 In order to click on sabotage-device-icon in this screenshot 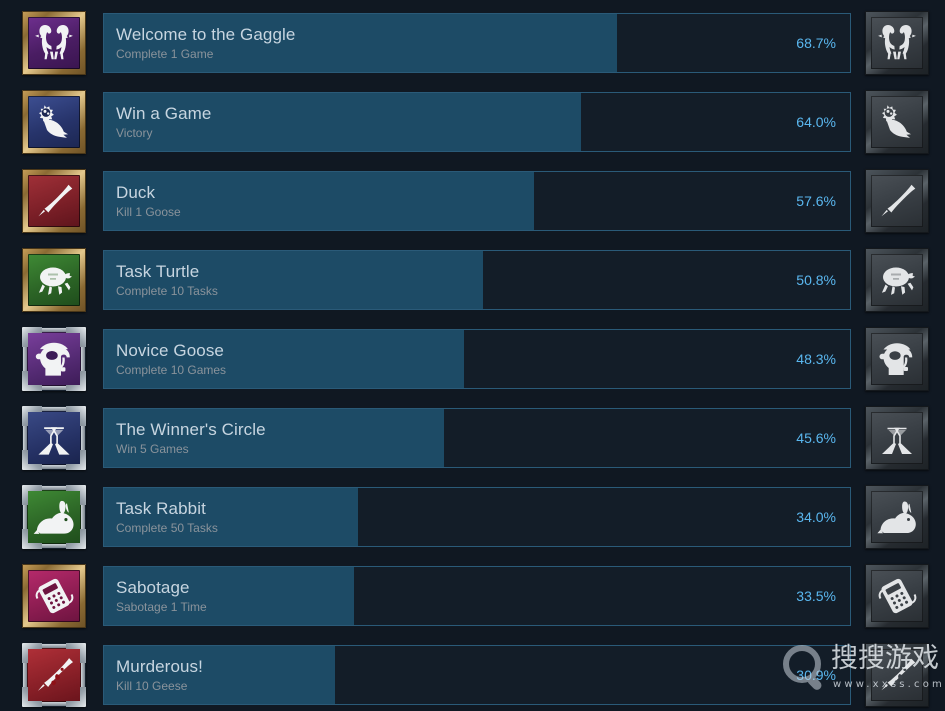, I will do `click(54, 596)`.